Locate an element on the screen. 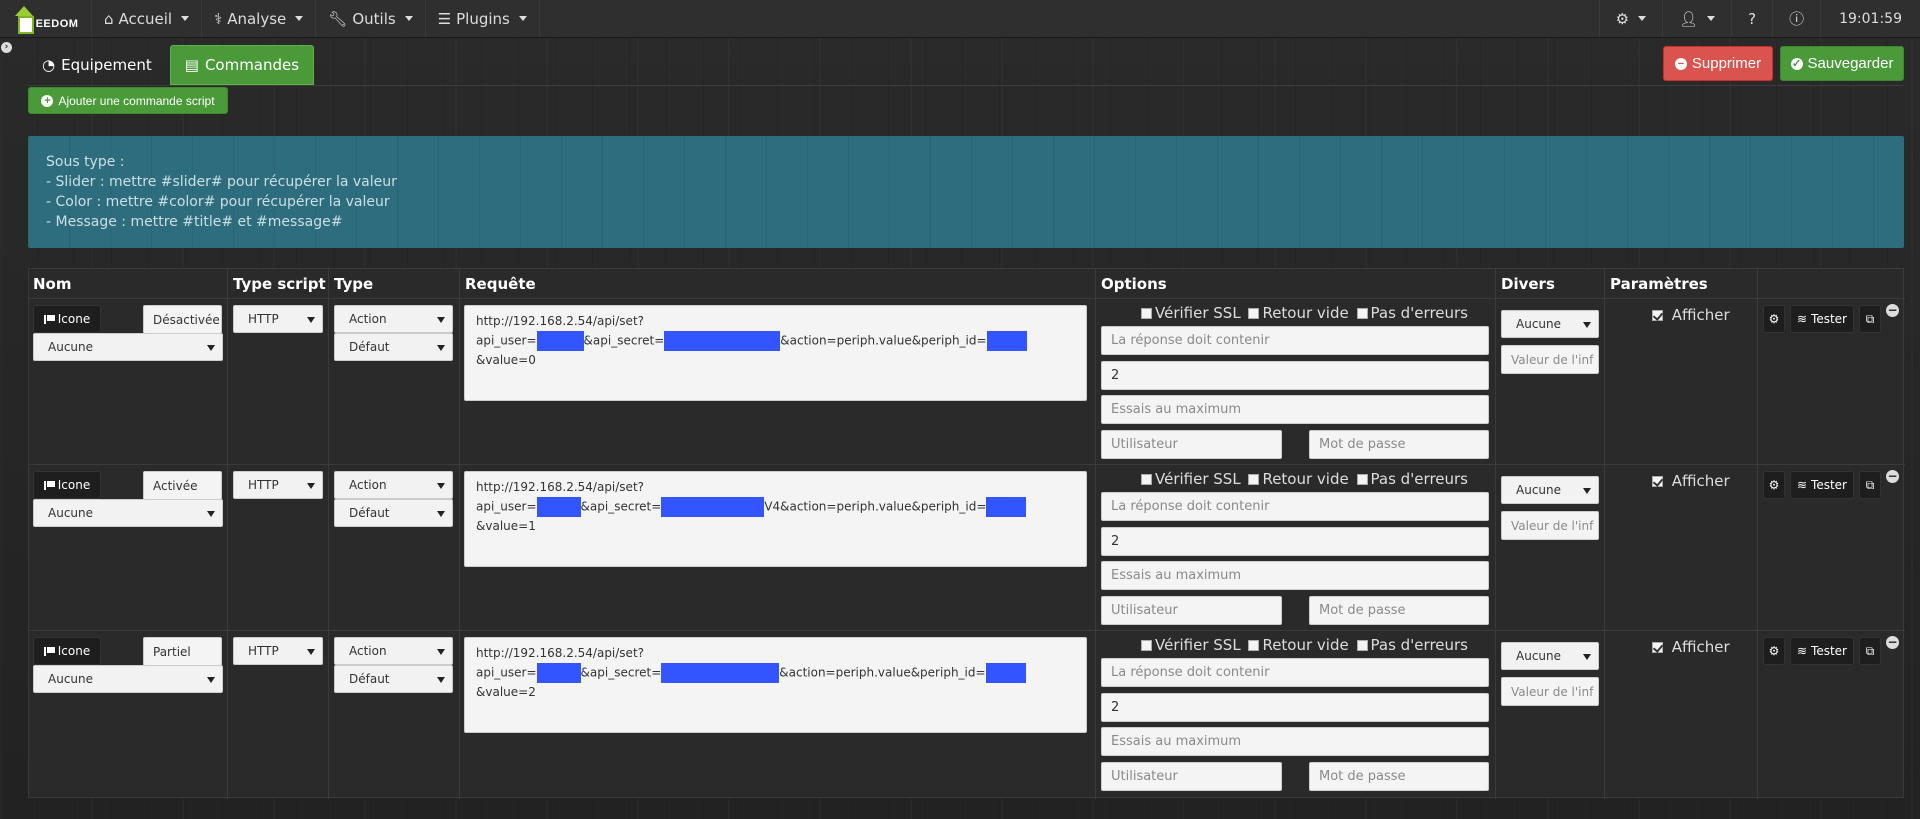 The image size is (1920, 819). select-value: HTTP is located at coordinates (263, 485).